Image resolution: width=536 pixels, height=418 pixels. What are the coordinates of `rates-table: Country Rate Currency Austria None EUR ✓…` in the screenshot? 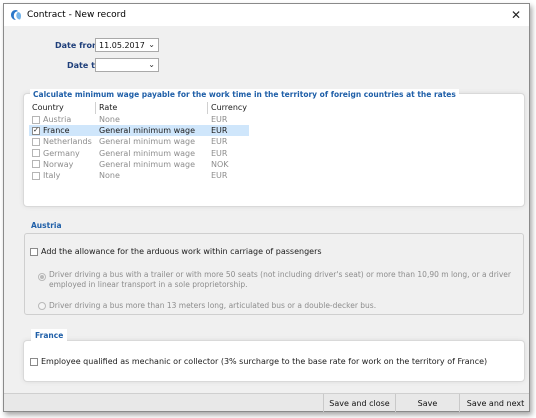 It's located at (139, 141).